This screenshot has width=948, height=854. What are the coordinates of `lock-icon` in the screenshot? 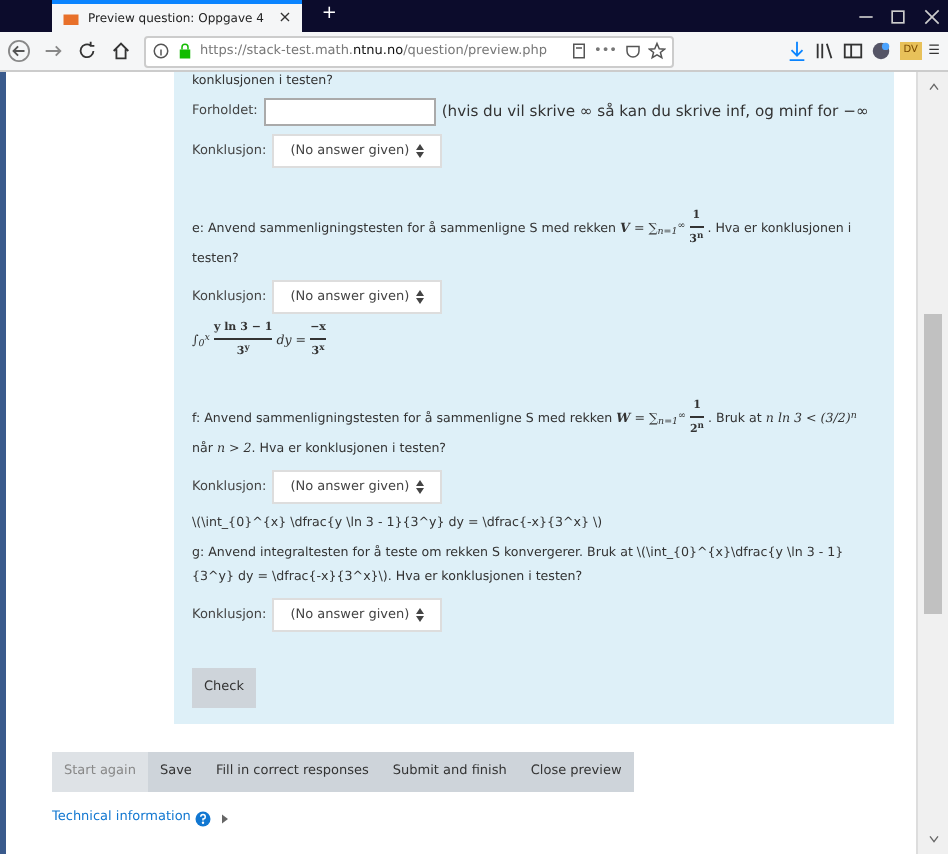 It's located at (185, 51).